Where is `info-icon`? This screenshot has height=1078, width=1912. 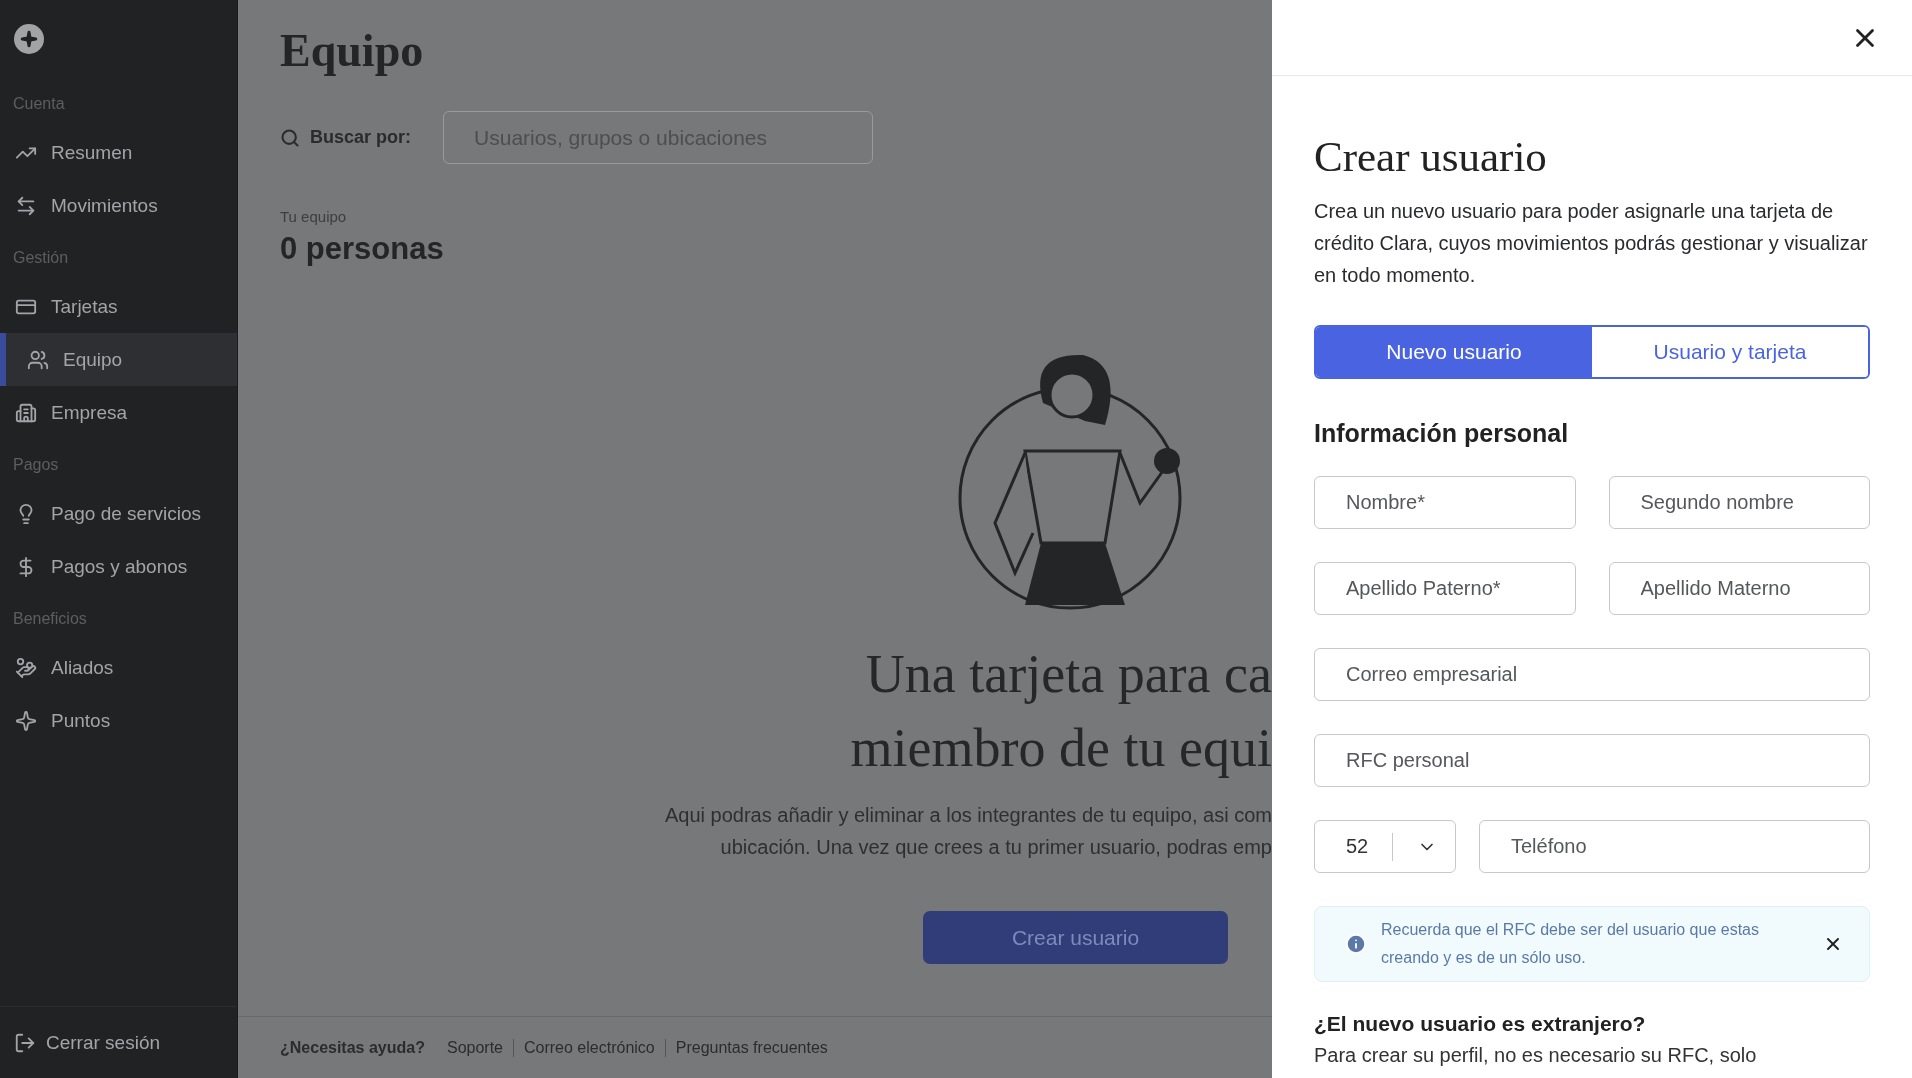 info-icon is located at coordinates (1356, 944).